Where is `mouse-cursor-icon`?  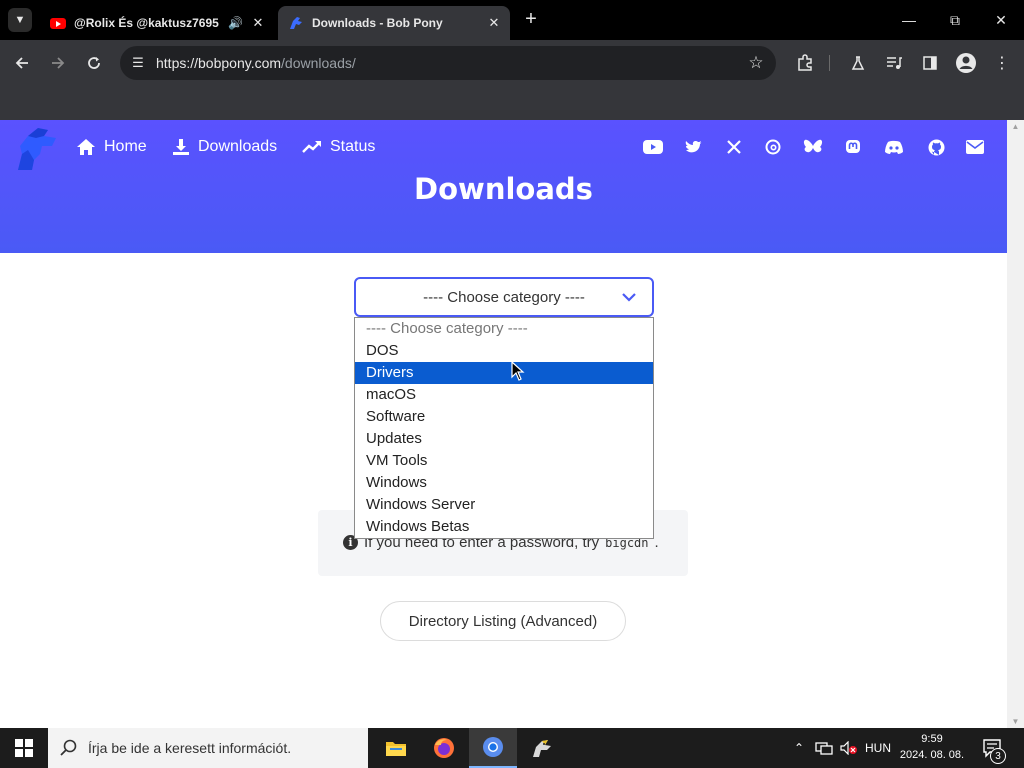 mouse-cursor-icon is located at coordinates (518, 371).